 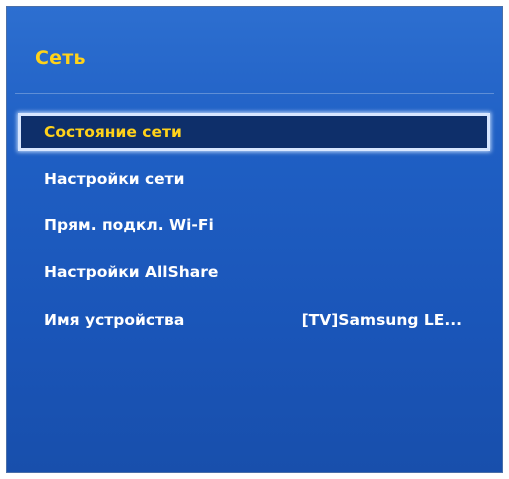 What do you see at coordinates (114, 179) in the screenshot?
I see `menu-item-label: Настройки сети` at bounding box center [114, 179].